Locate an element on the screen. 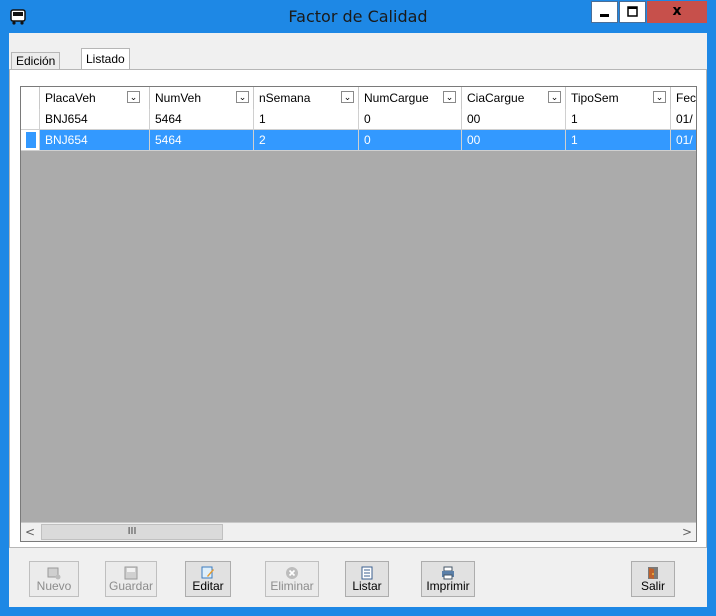 The width and height of the screenshot is (716, 616). tab-strip: Edición Listado is located at coordinates (358, 59).